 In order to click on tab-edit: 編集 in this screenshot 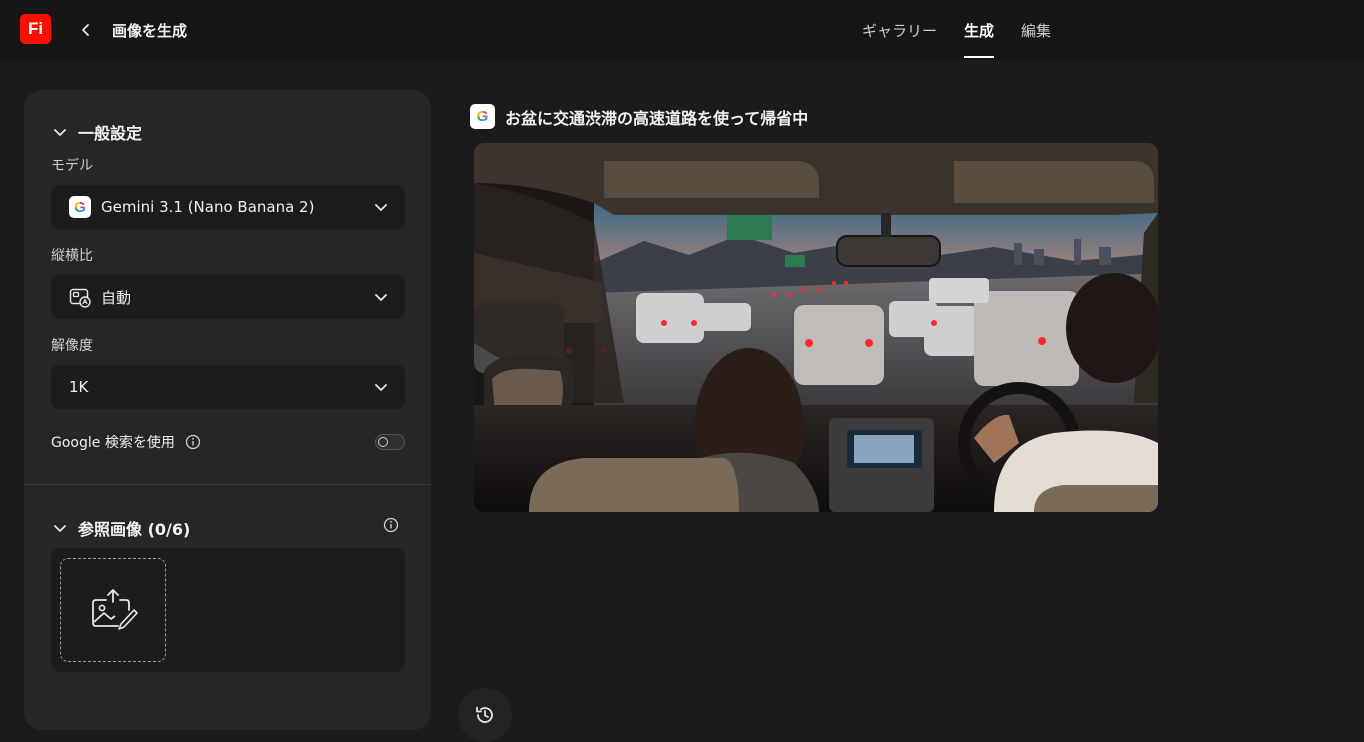, I will do `click(1036, 30)`.